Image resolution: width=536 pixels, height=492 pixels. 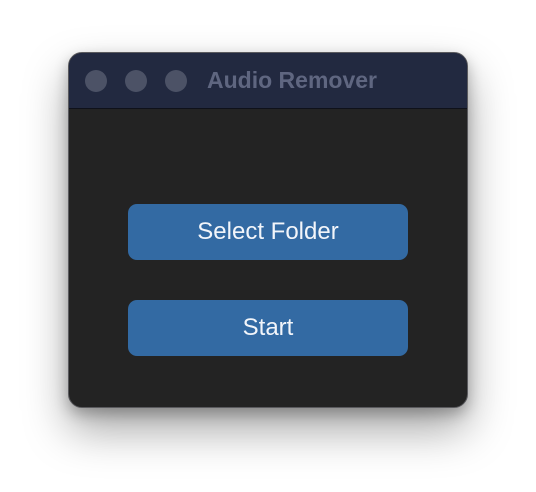 I want to click on close-window-button, so click(x=96, y=81).